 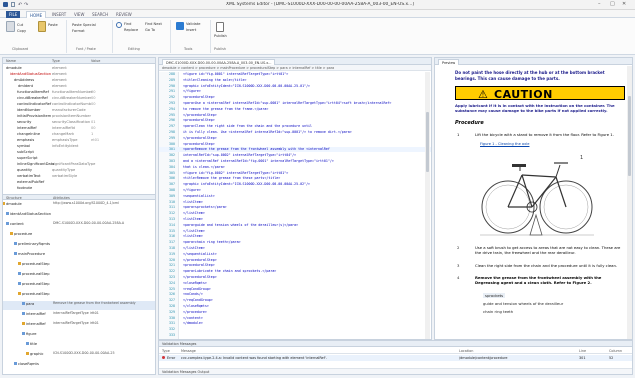 What do you see at coordinates (59, 14) in the screenshot?
I see `tab-insert: INSERT` at bounding box center [59, 14].